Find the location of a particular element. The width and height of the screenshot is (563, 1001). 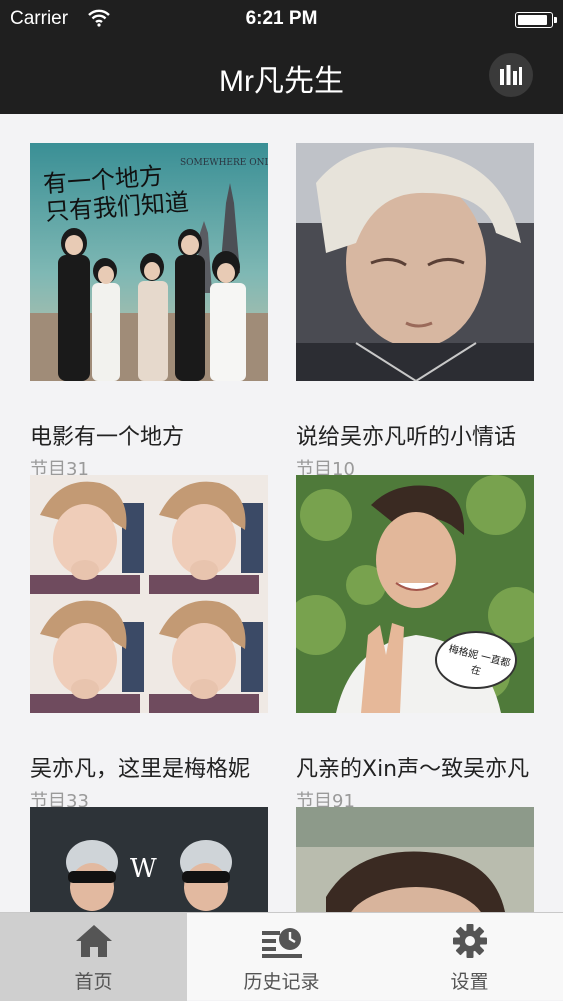

battery-level is located at coordinates (532, 20).